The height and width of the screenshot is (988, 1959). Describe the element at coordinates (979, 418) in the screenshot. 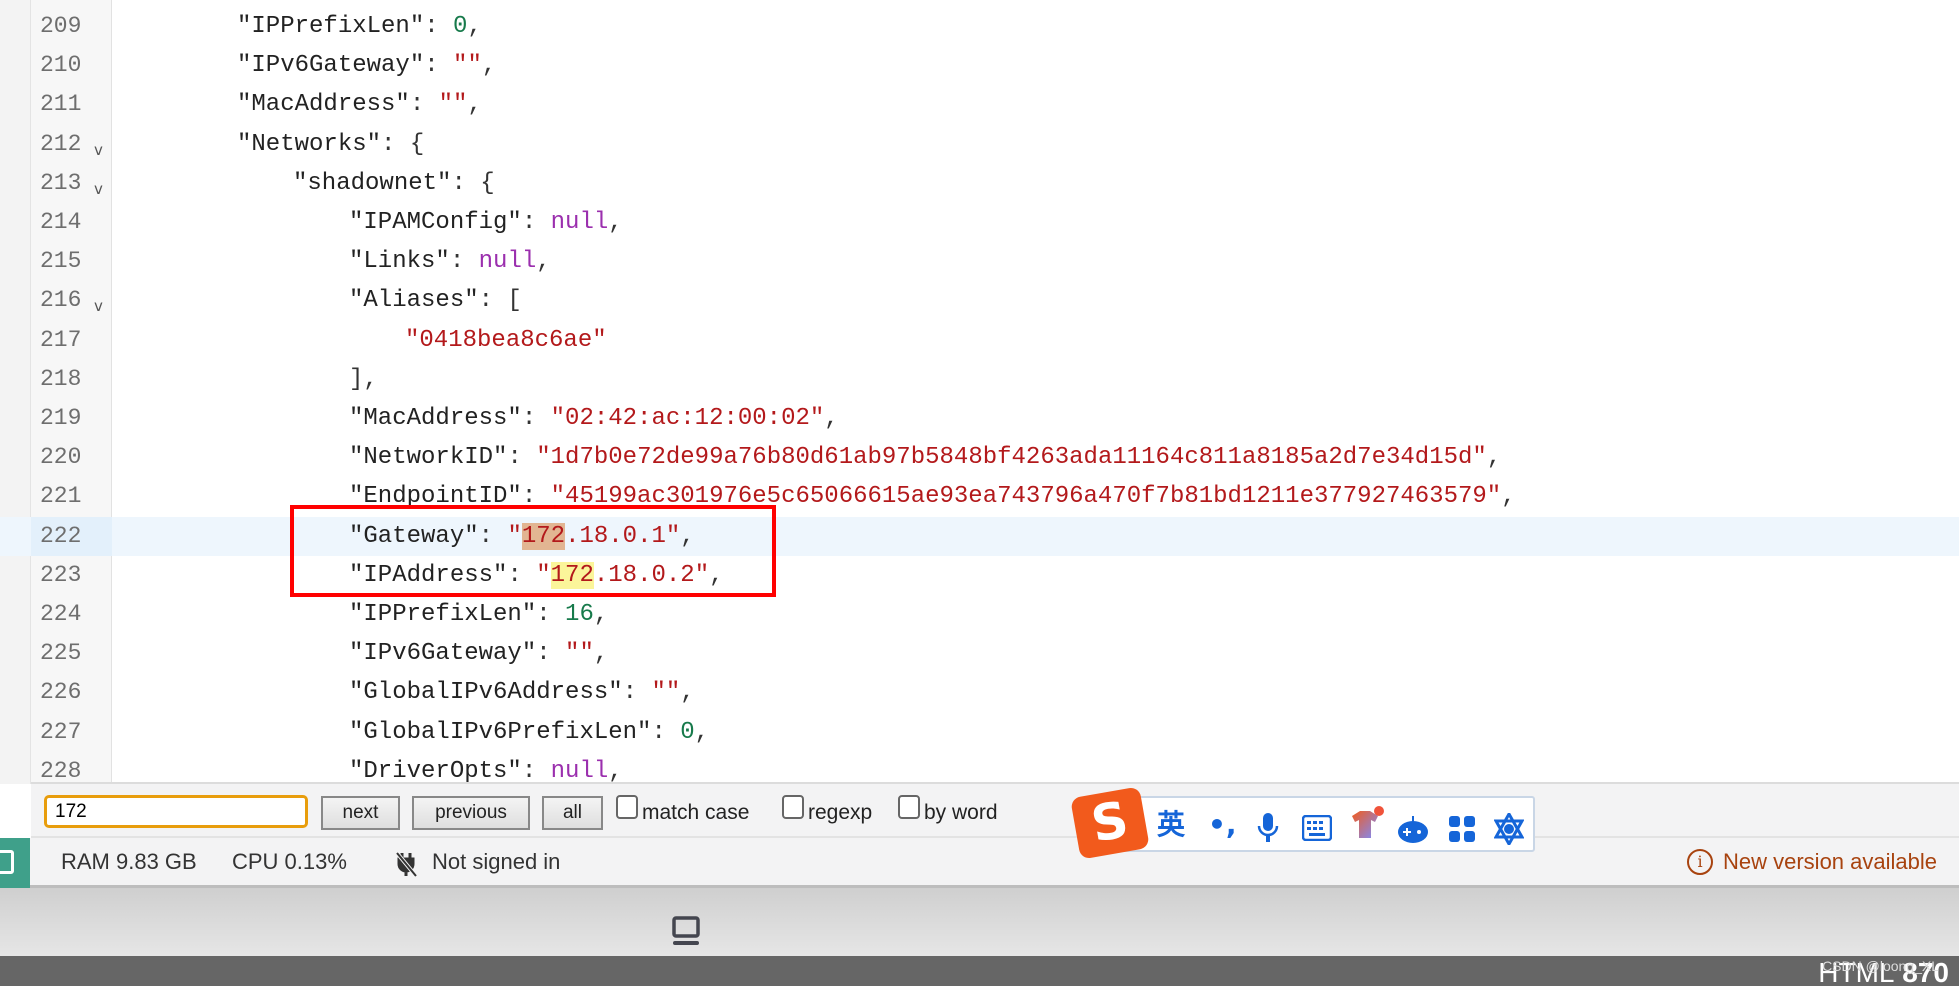

I see `code-line: 219 "MacAddress": "02:42:ac:12:00:02",` at that location.